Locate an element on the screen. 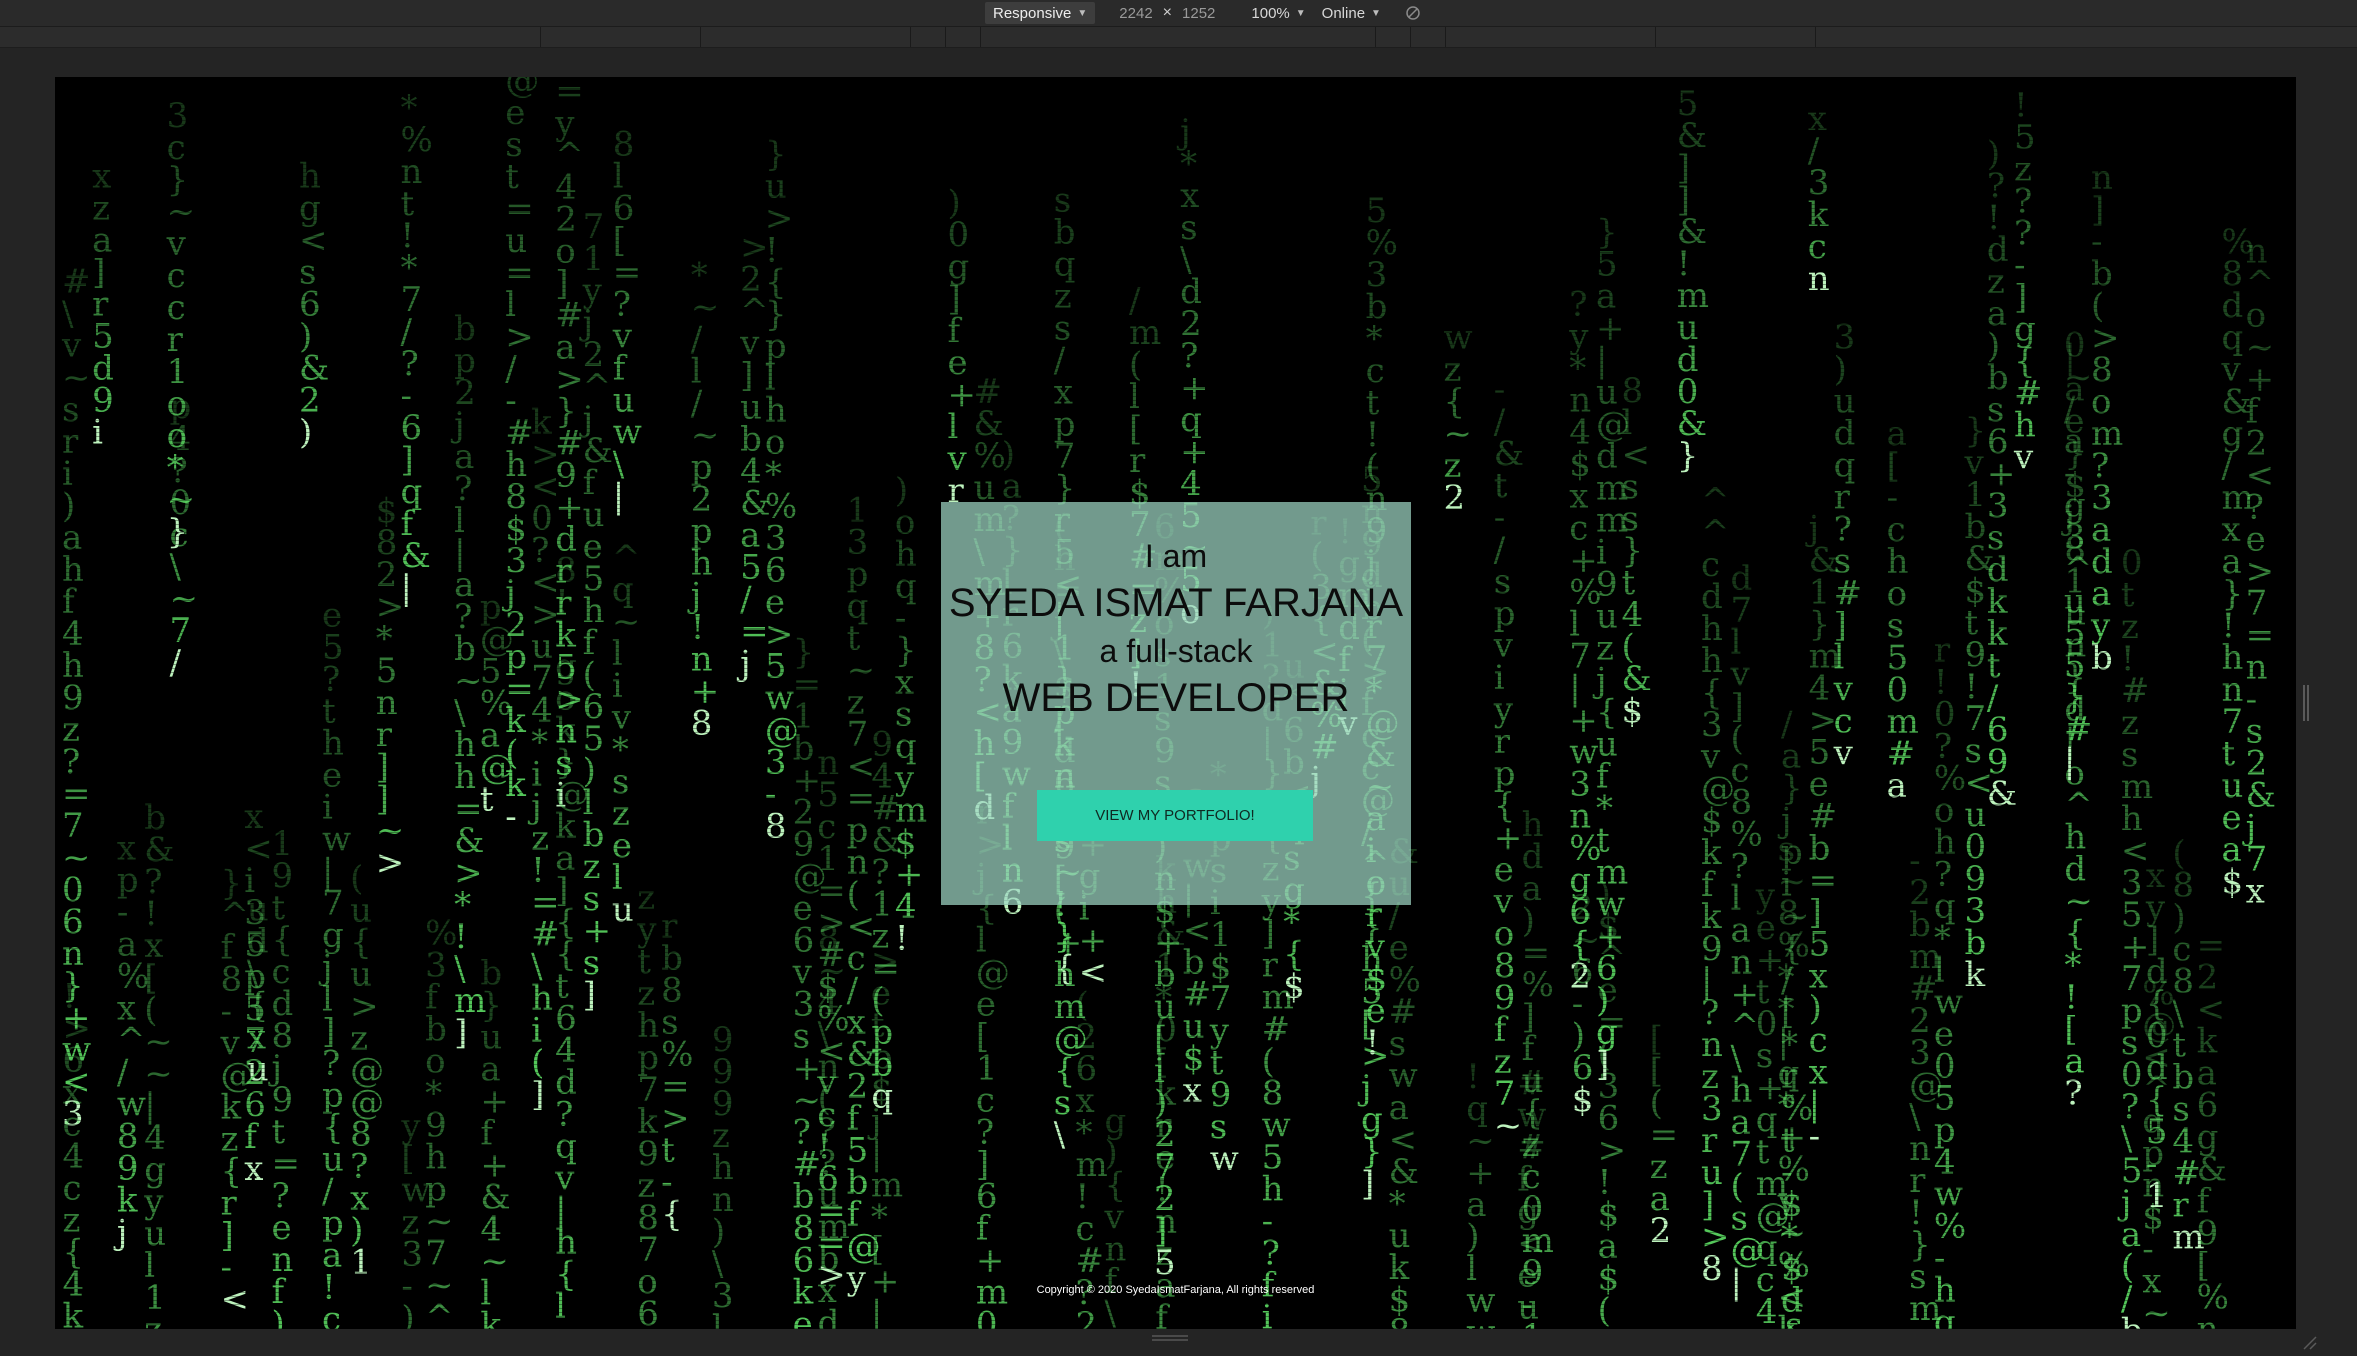  rain-glyph: ^ is located at coordinates (439, 1313).